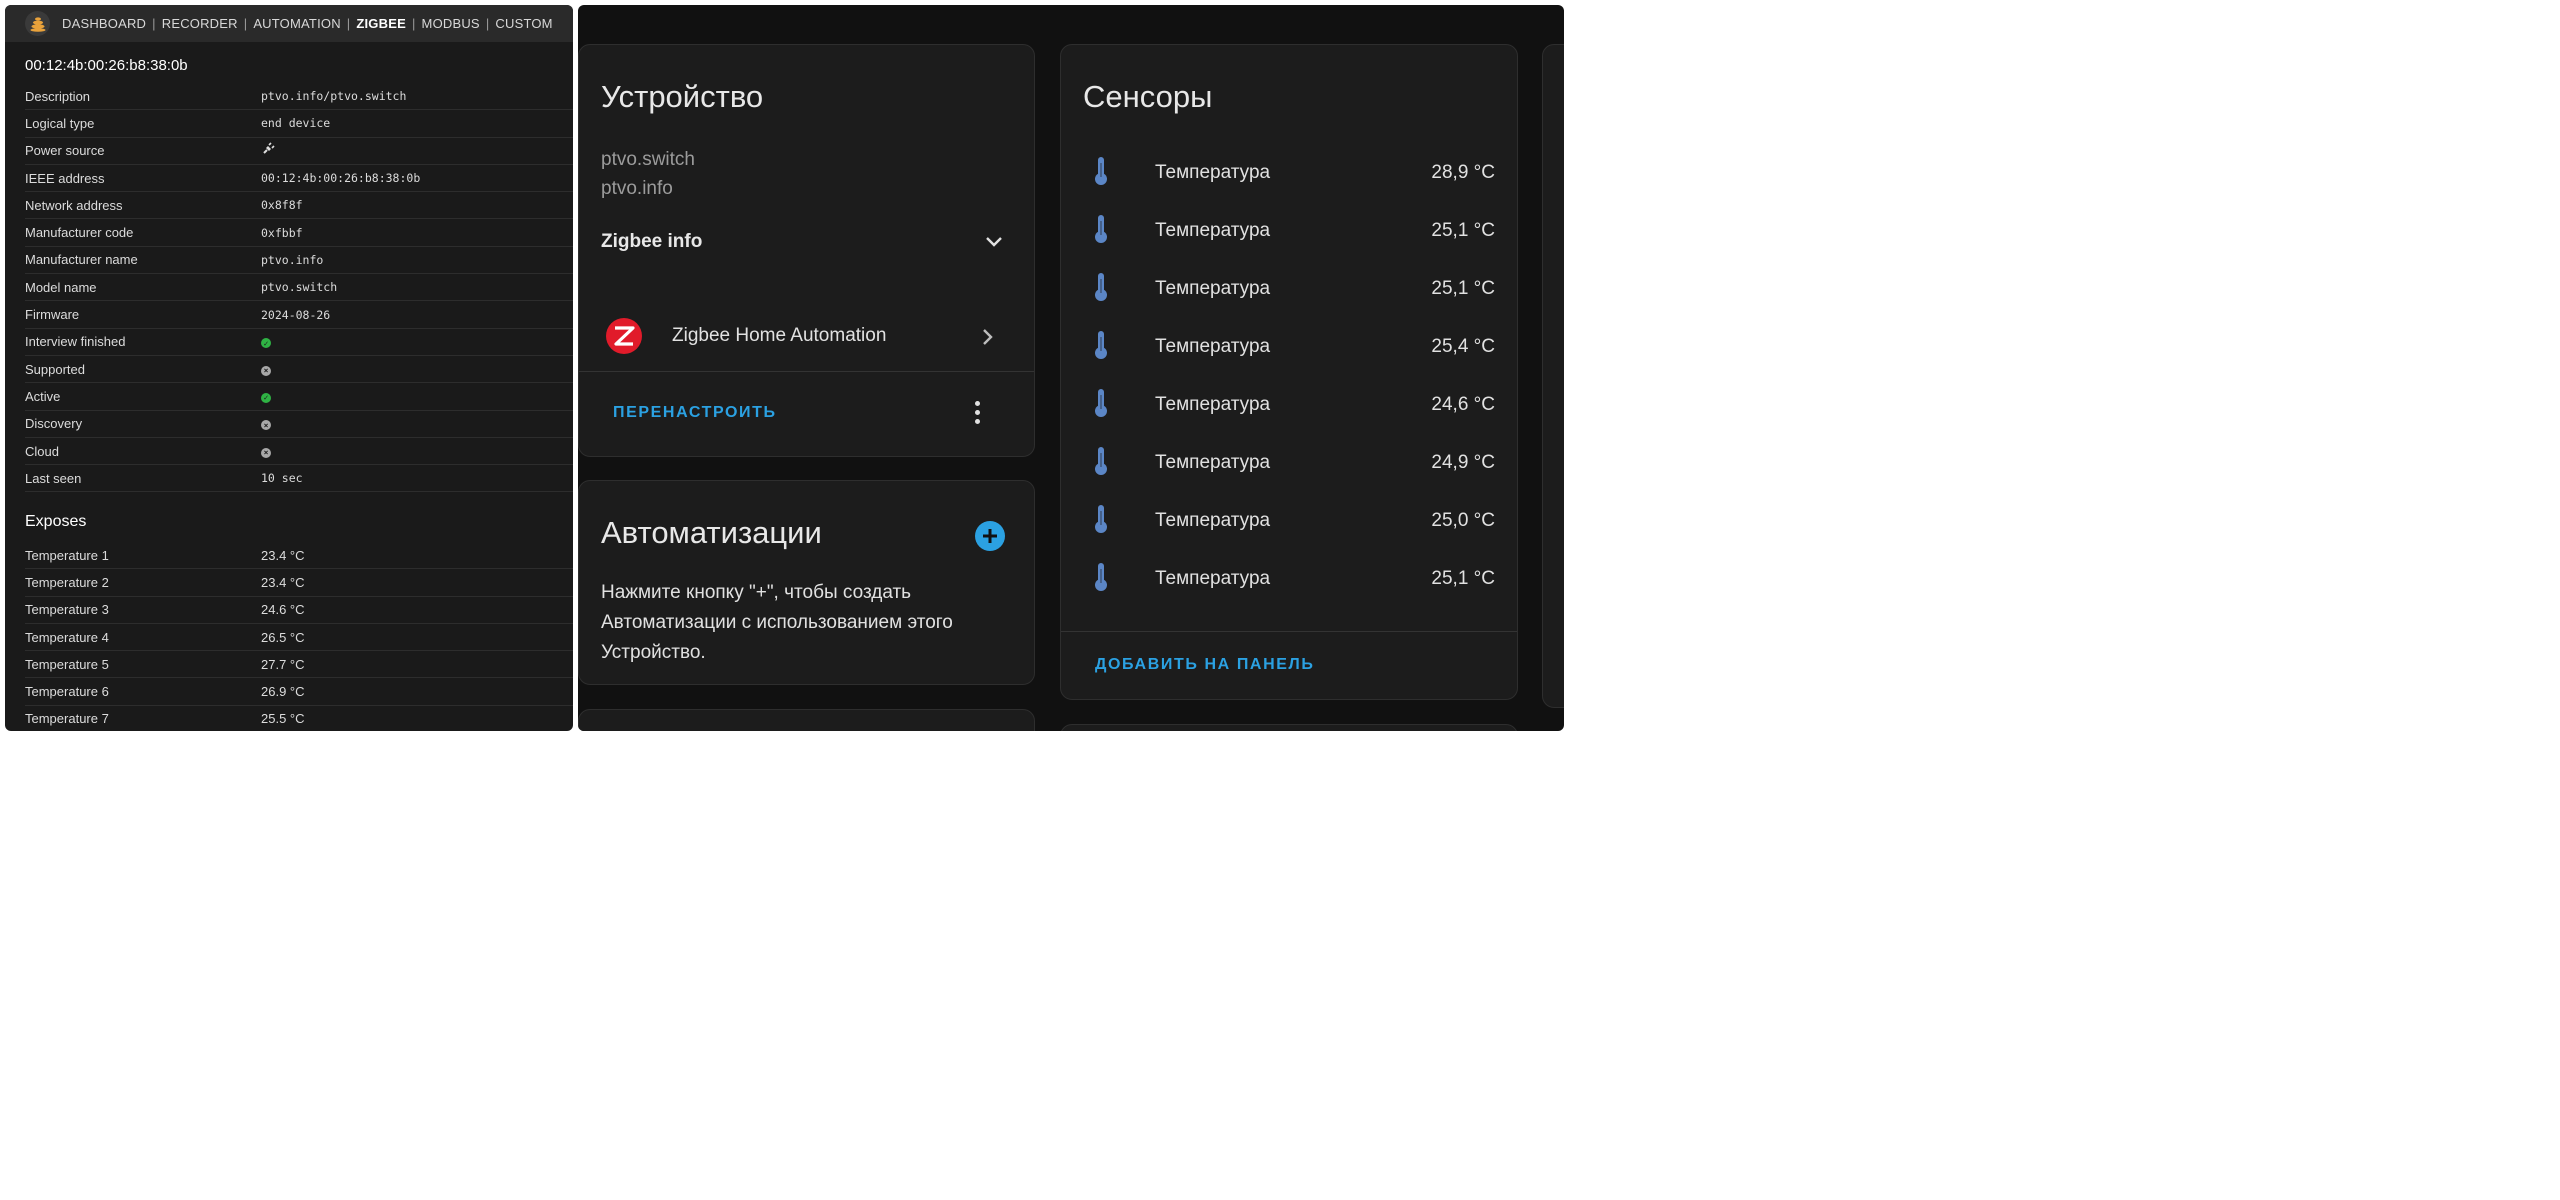 The width and height of the screenshot is (2560, 1200). What do you see at coordinates (266, 342) in the screenshot?
I see `check-icon: ✓` at bounding box center [266, 342].